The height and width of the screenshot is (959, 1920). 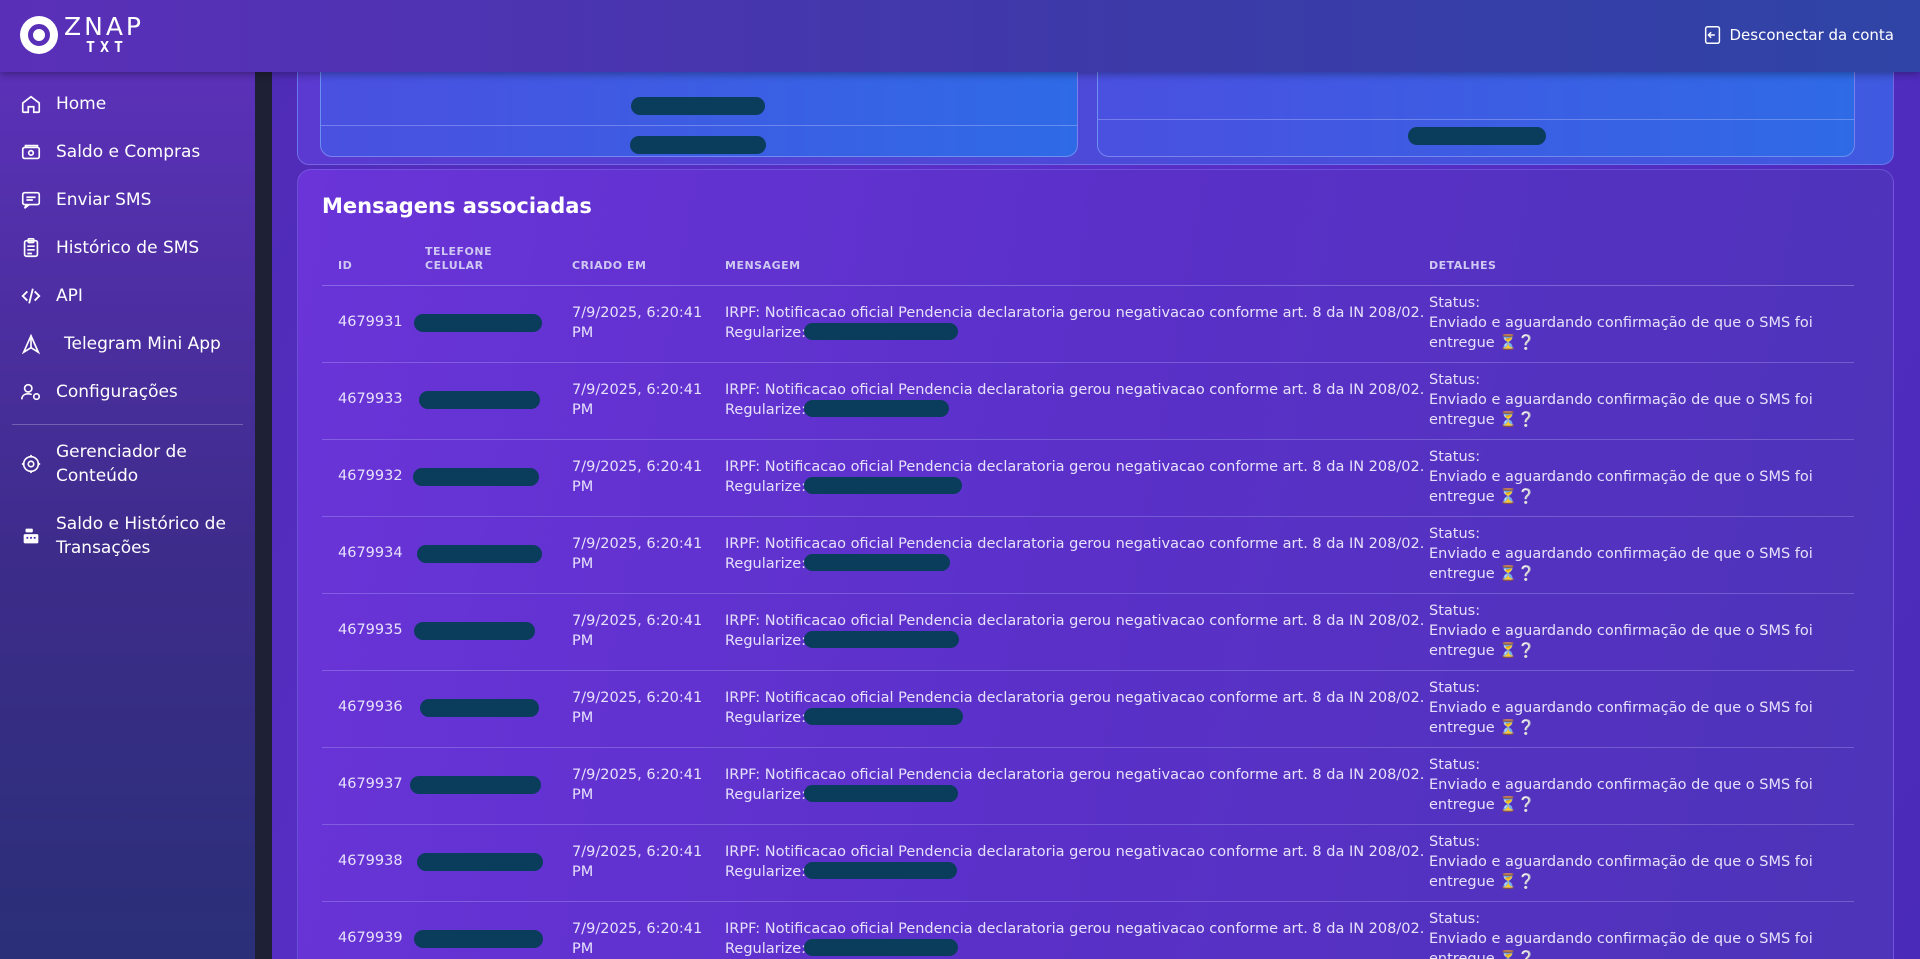 I want to click on message-id: 4679939, so click(x=370, y=938).